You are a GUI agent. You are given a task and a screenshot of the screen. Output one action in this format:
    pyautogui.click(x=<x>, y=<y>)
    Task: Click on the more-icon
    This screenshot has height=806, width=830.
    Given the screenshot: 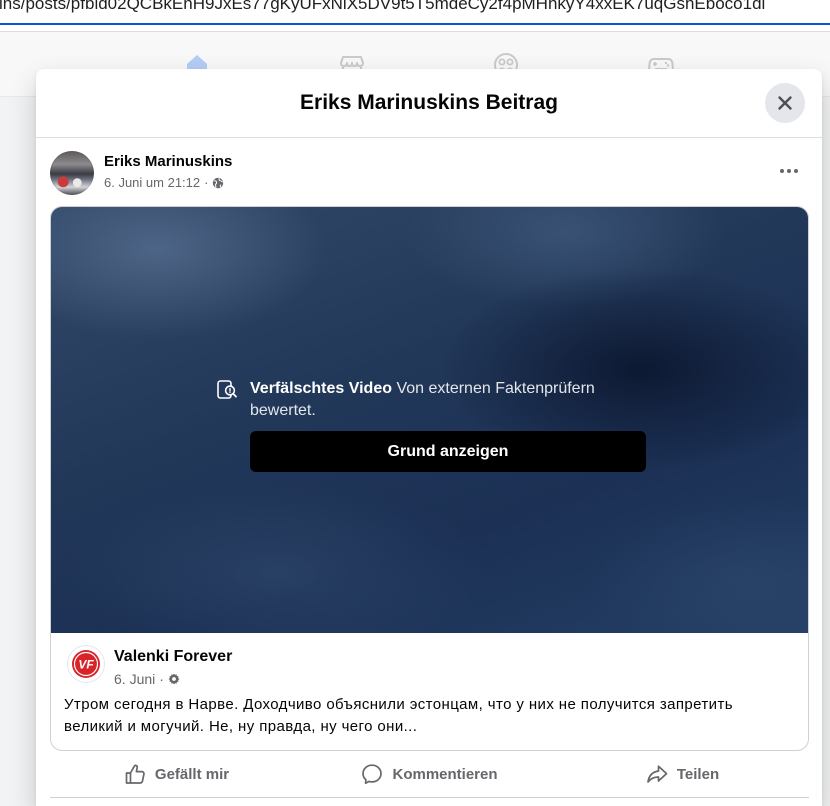 What is the action you would take?
    pyautogui.click(x=789, y=171)
    